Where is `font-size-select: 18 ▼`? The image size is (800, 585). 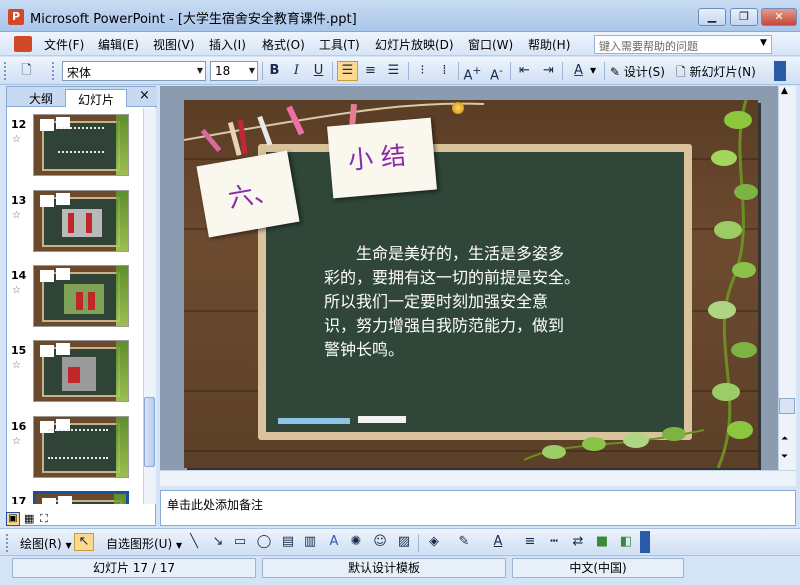
font-size-select: 18 ▼ is located at coordinates (234, 71).